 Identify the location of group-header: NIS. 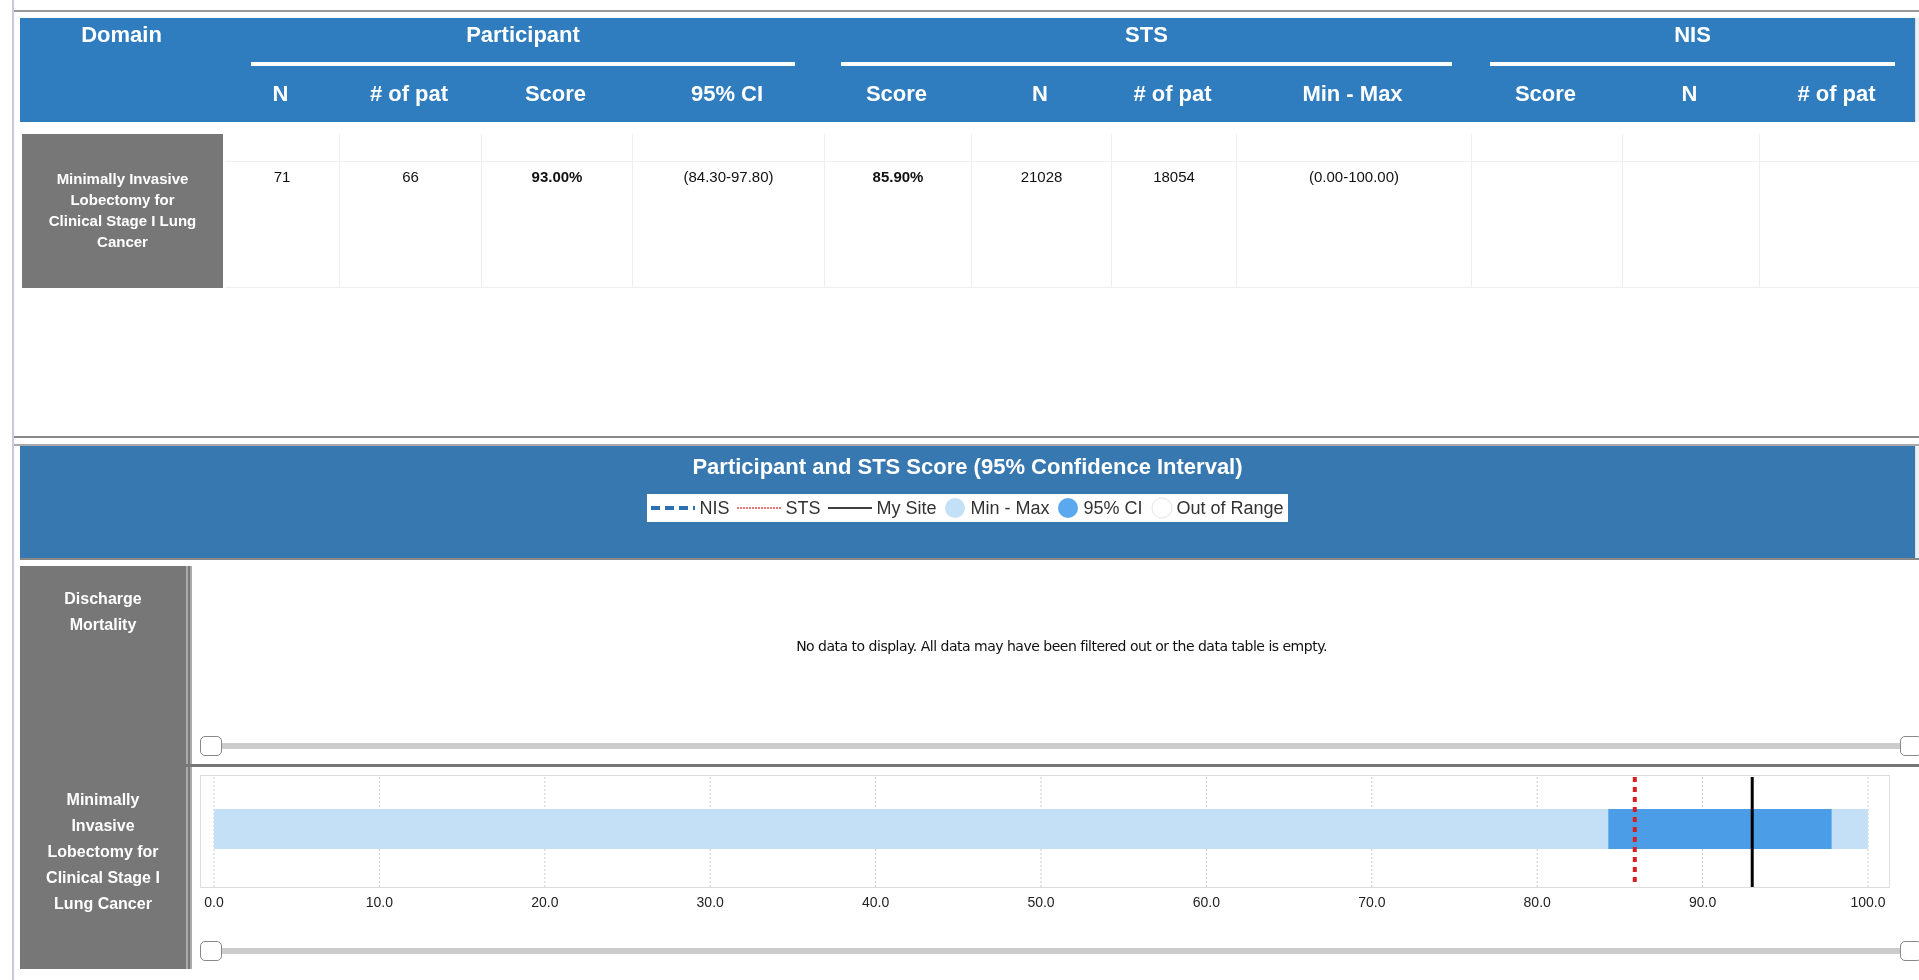
(1692, 42).